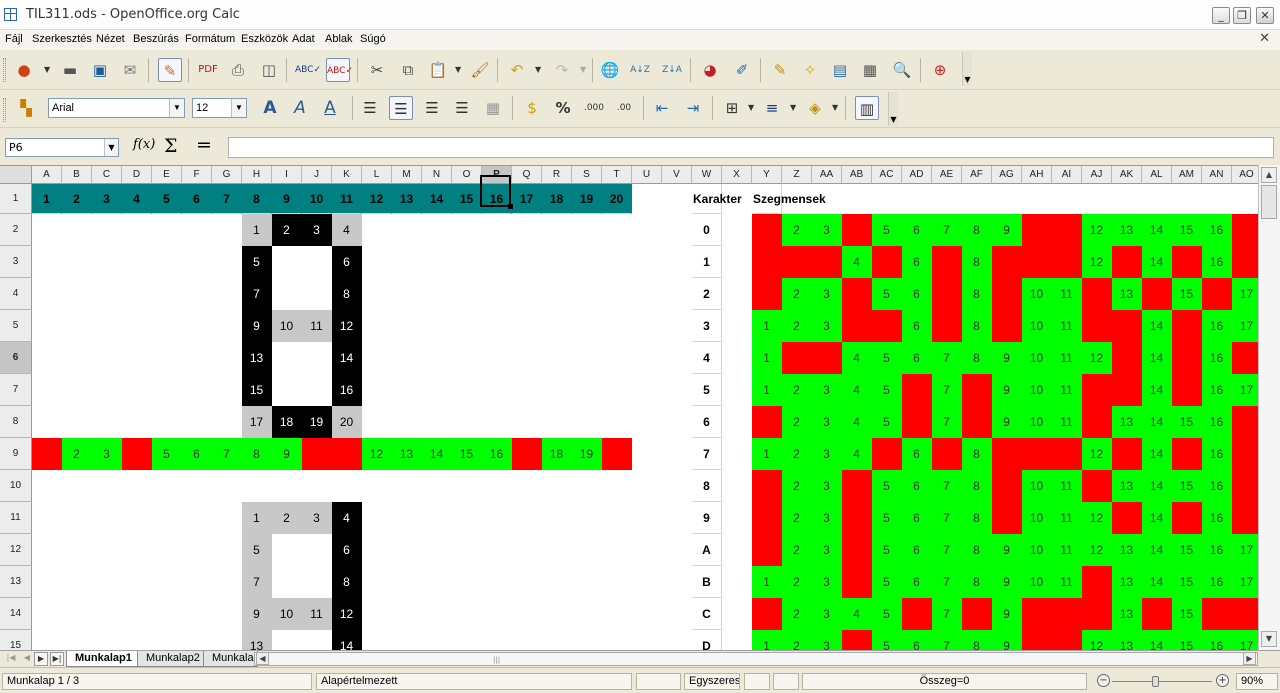 The height and width of the screenshot is (693, 1280). Describe the element at coordinates (810, 70) in the screenshot. I see `navigator-icon: ✧` at that location.